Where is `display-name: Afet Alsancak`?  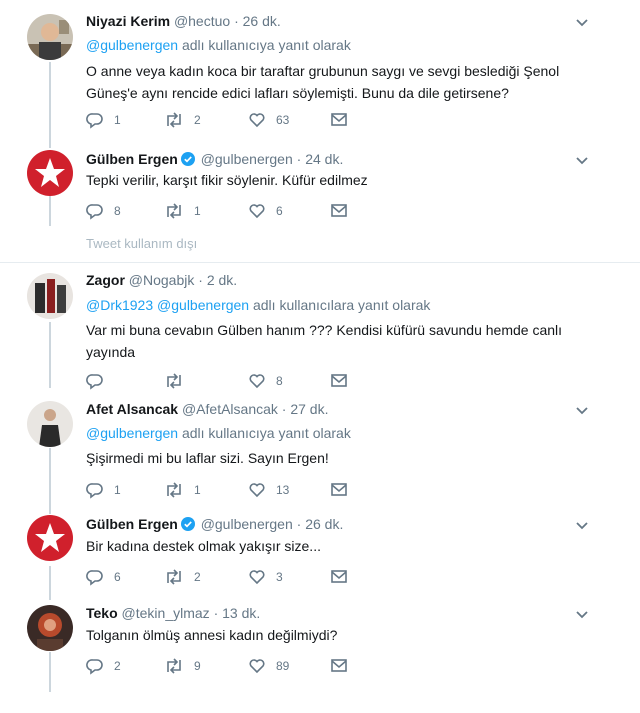
display-name: Afet Alsancak is located at coordinates (132, 409).